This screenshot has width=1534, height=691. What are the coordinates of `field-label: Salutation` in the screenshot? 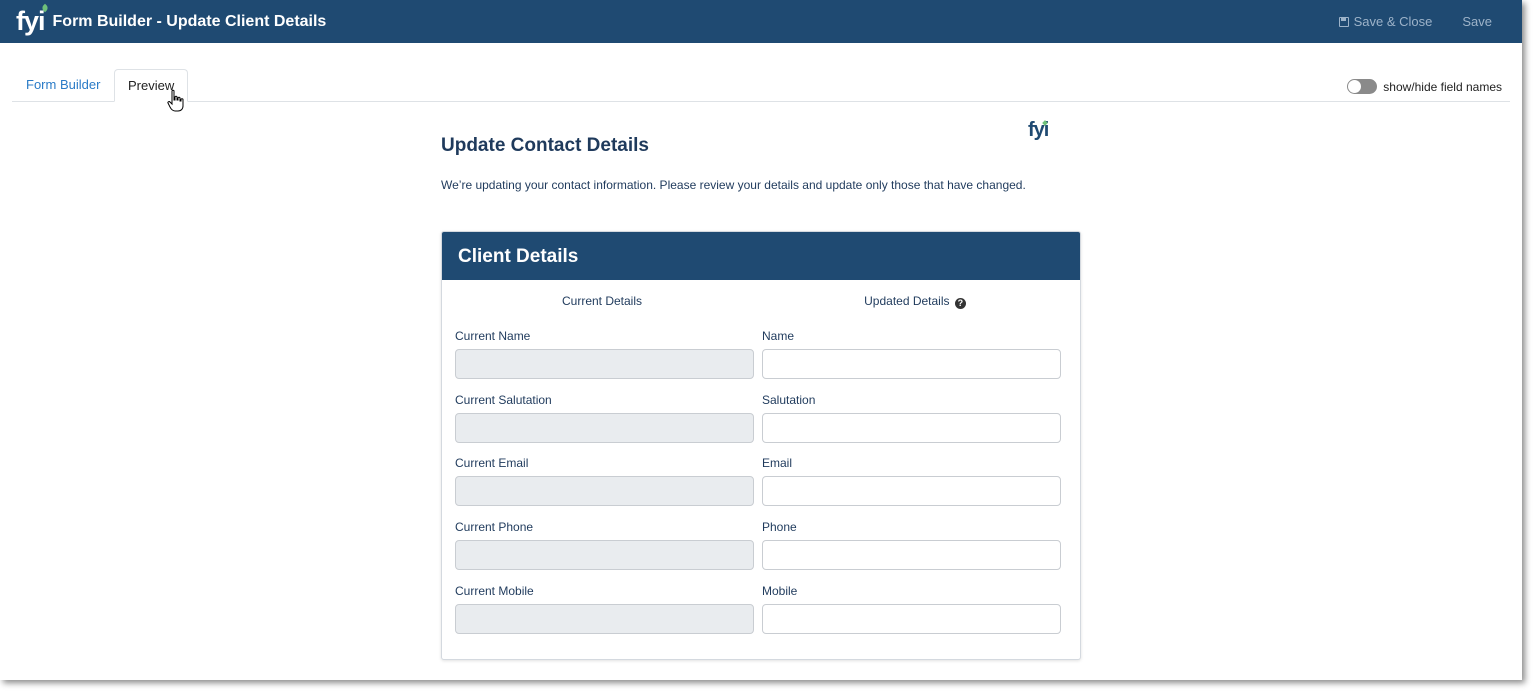 It's located at (789, 400).